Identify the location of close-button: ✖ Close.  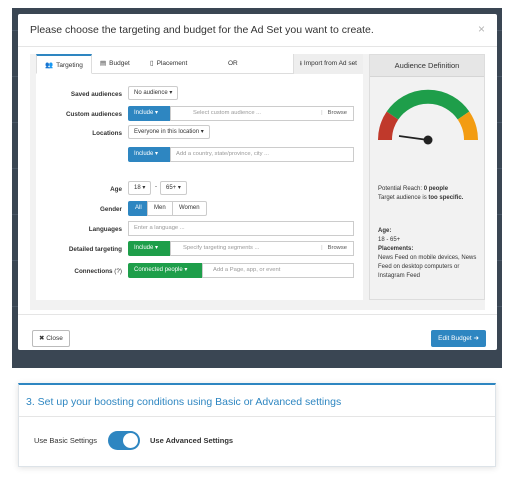
(51, 338).